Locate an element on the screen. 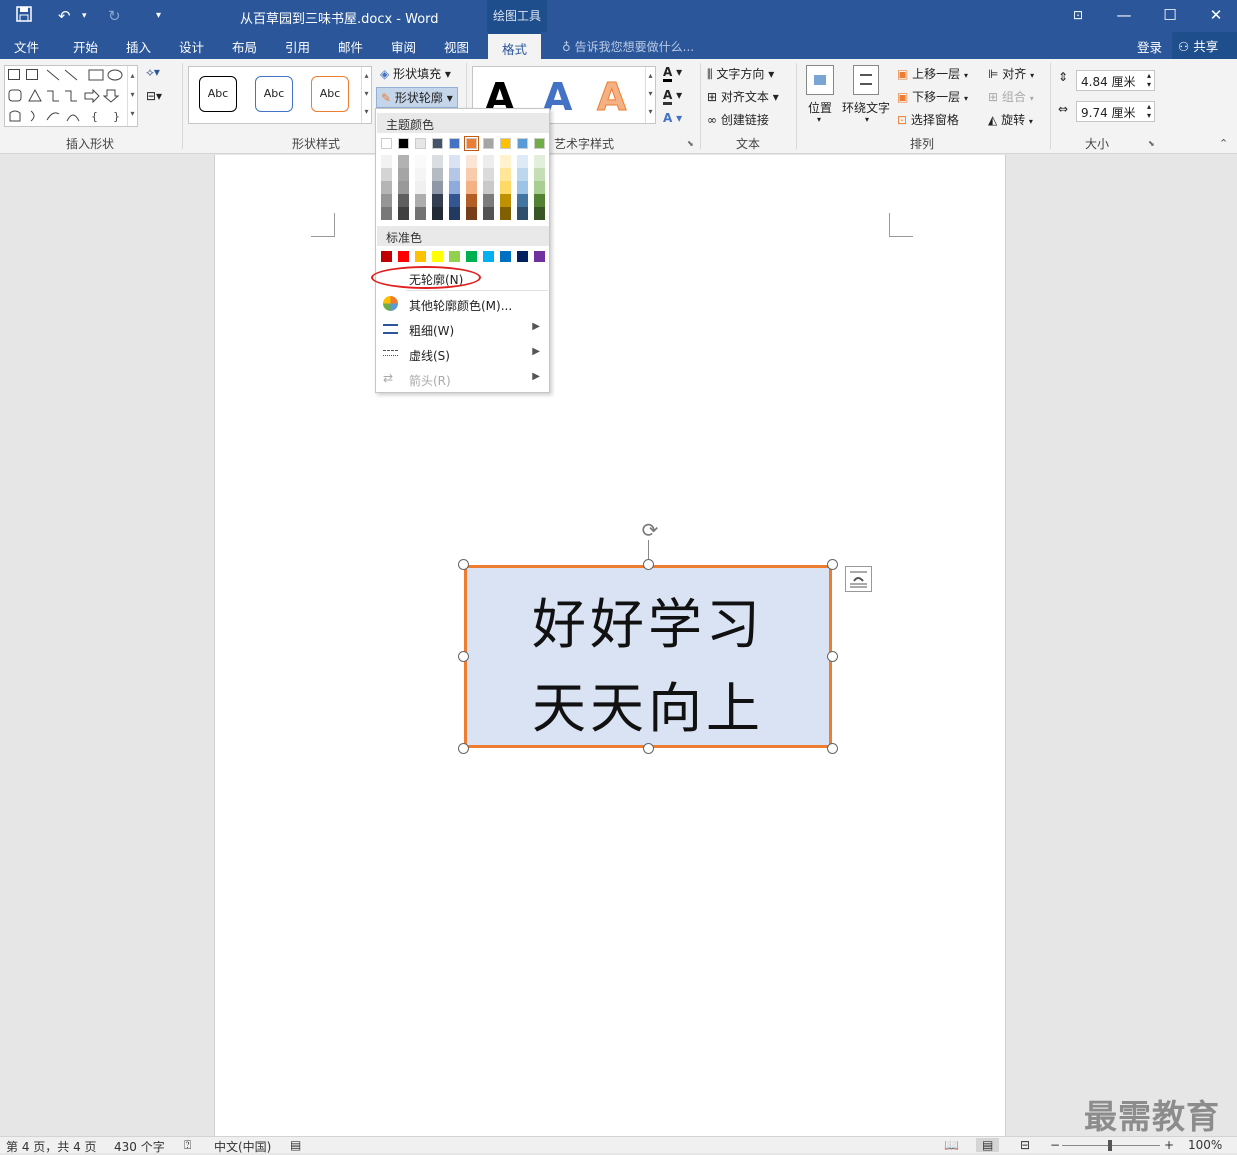  tab-review: 审阅 is located at coordinates (403, 46).